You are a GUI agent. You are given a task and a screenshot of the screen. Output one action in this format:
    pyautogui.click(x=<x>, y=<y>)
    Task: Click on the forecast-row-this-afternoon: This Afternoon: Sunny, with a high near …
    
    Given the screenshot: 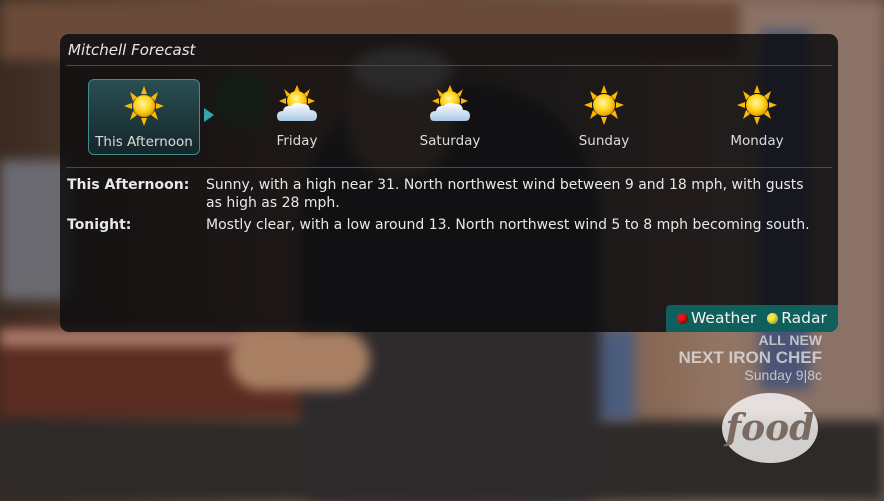 What is the action you would take?
    pyautogui.click(x=442, y=194)
    